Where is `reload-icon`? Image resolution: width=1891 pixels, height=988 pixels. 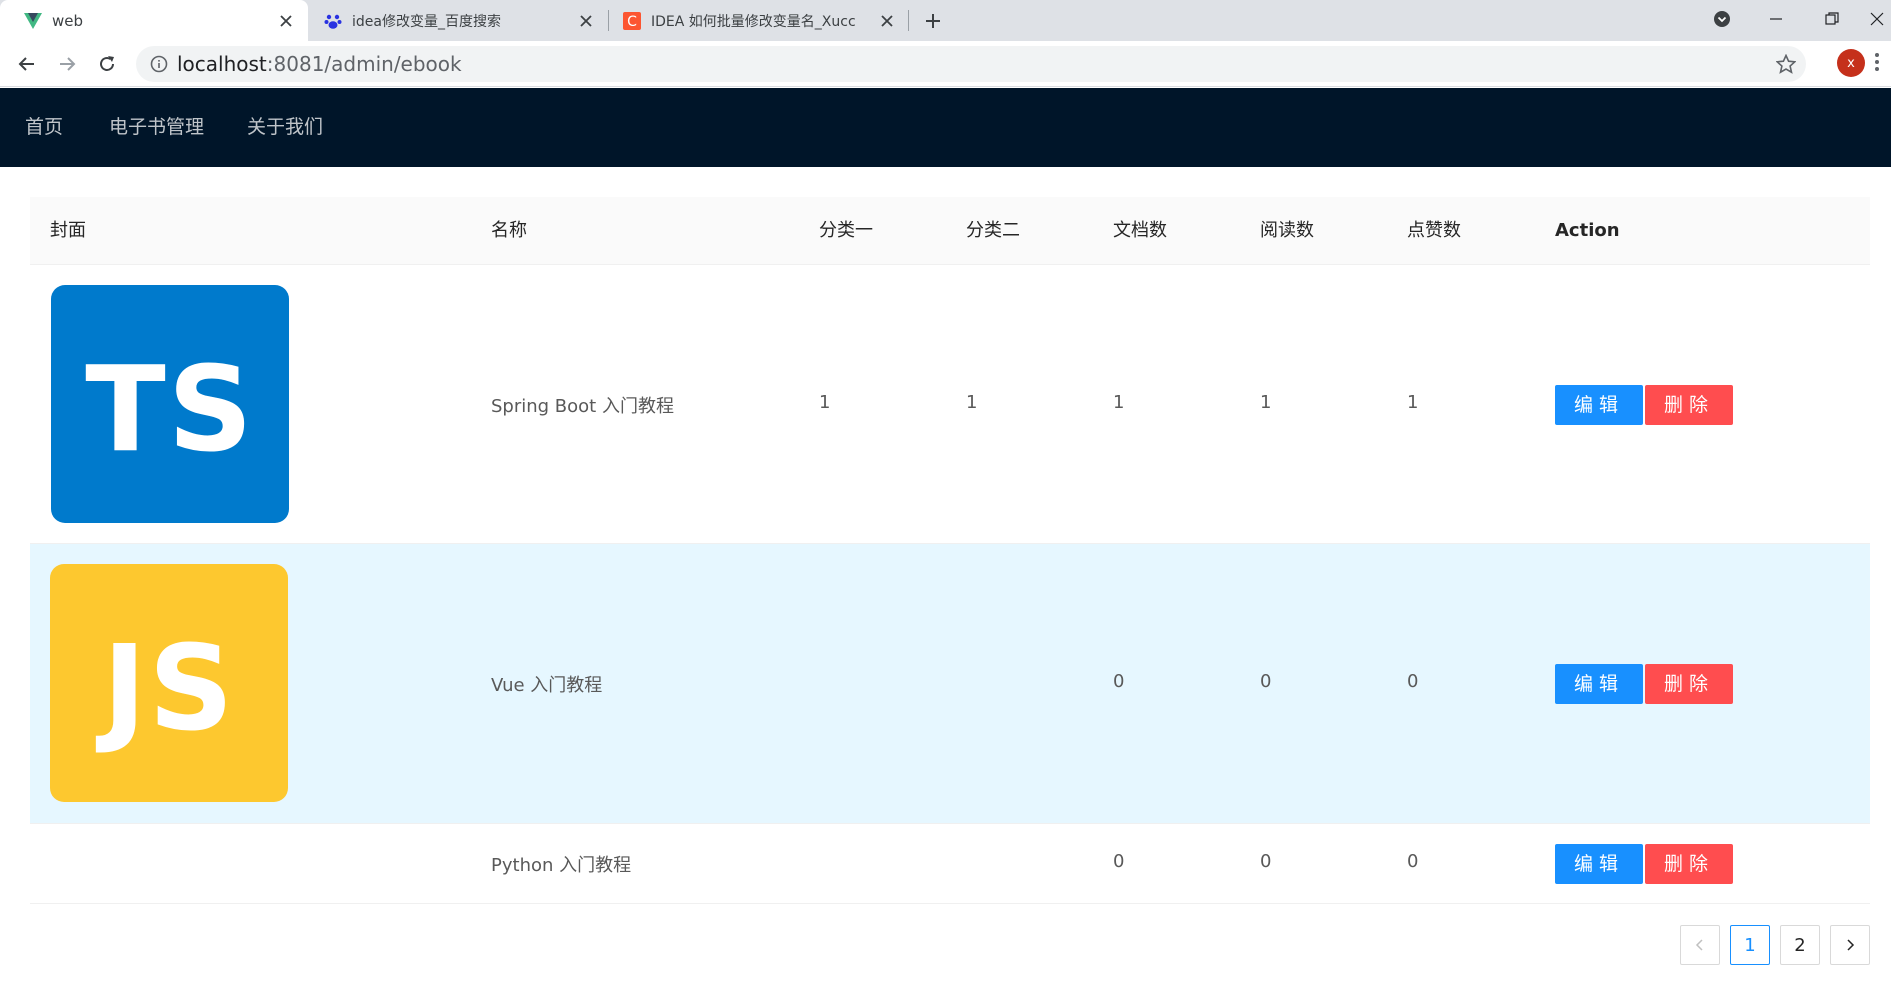 reload-icon is located at coordinates (107, 64).